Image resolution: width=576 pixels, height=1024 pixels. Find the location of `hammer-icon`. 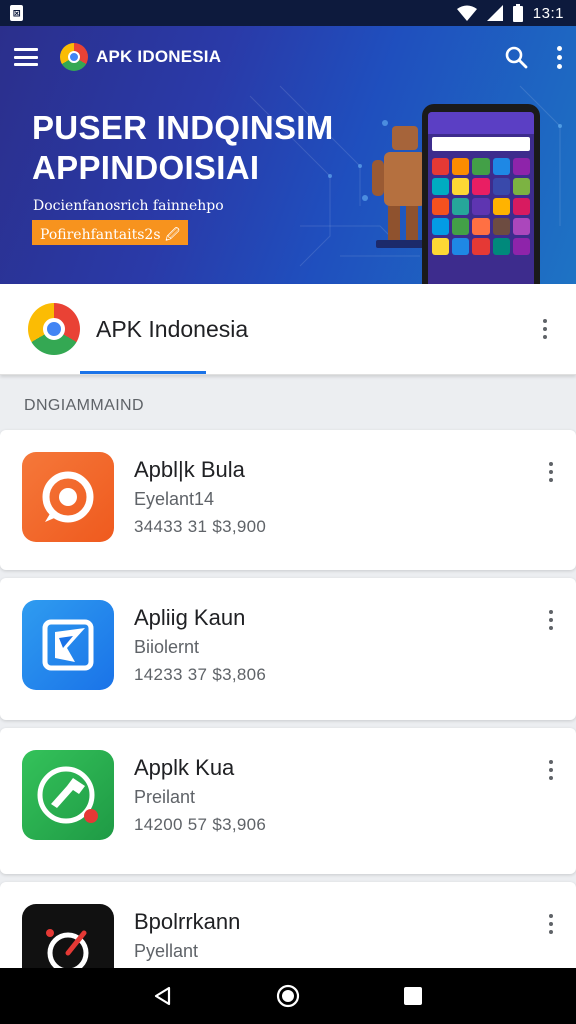

hammer-icon is located at coordinates (68, 795).